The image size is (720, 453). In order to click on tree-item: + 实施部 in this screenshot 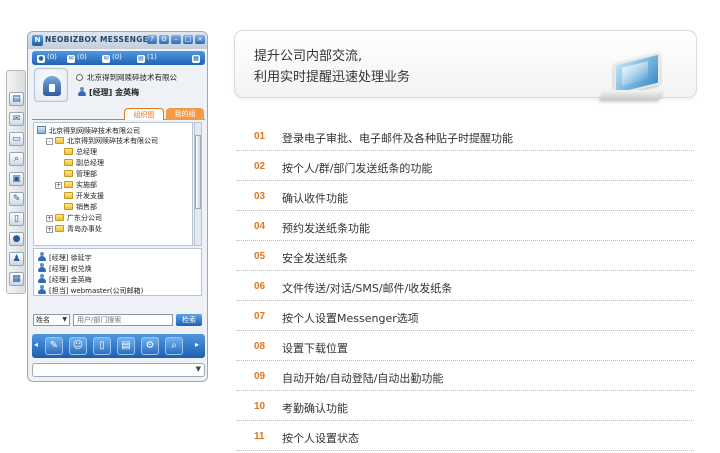, I will do `click(76, 185)`.